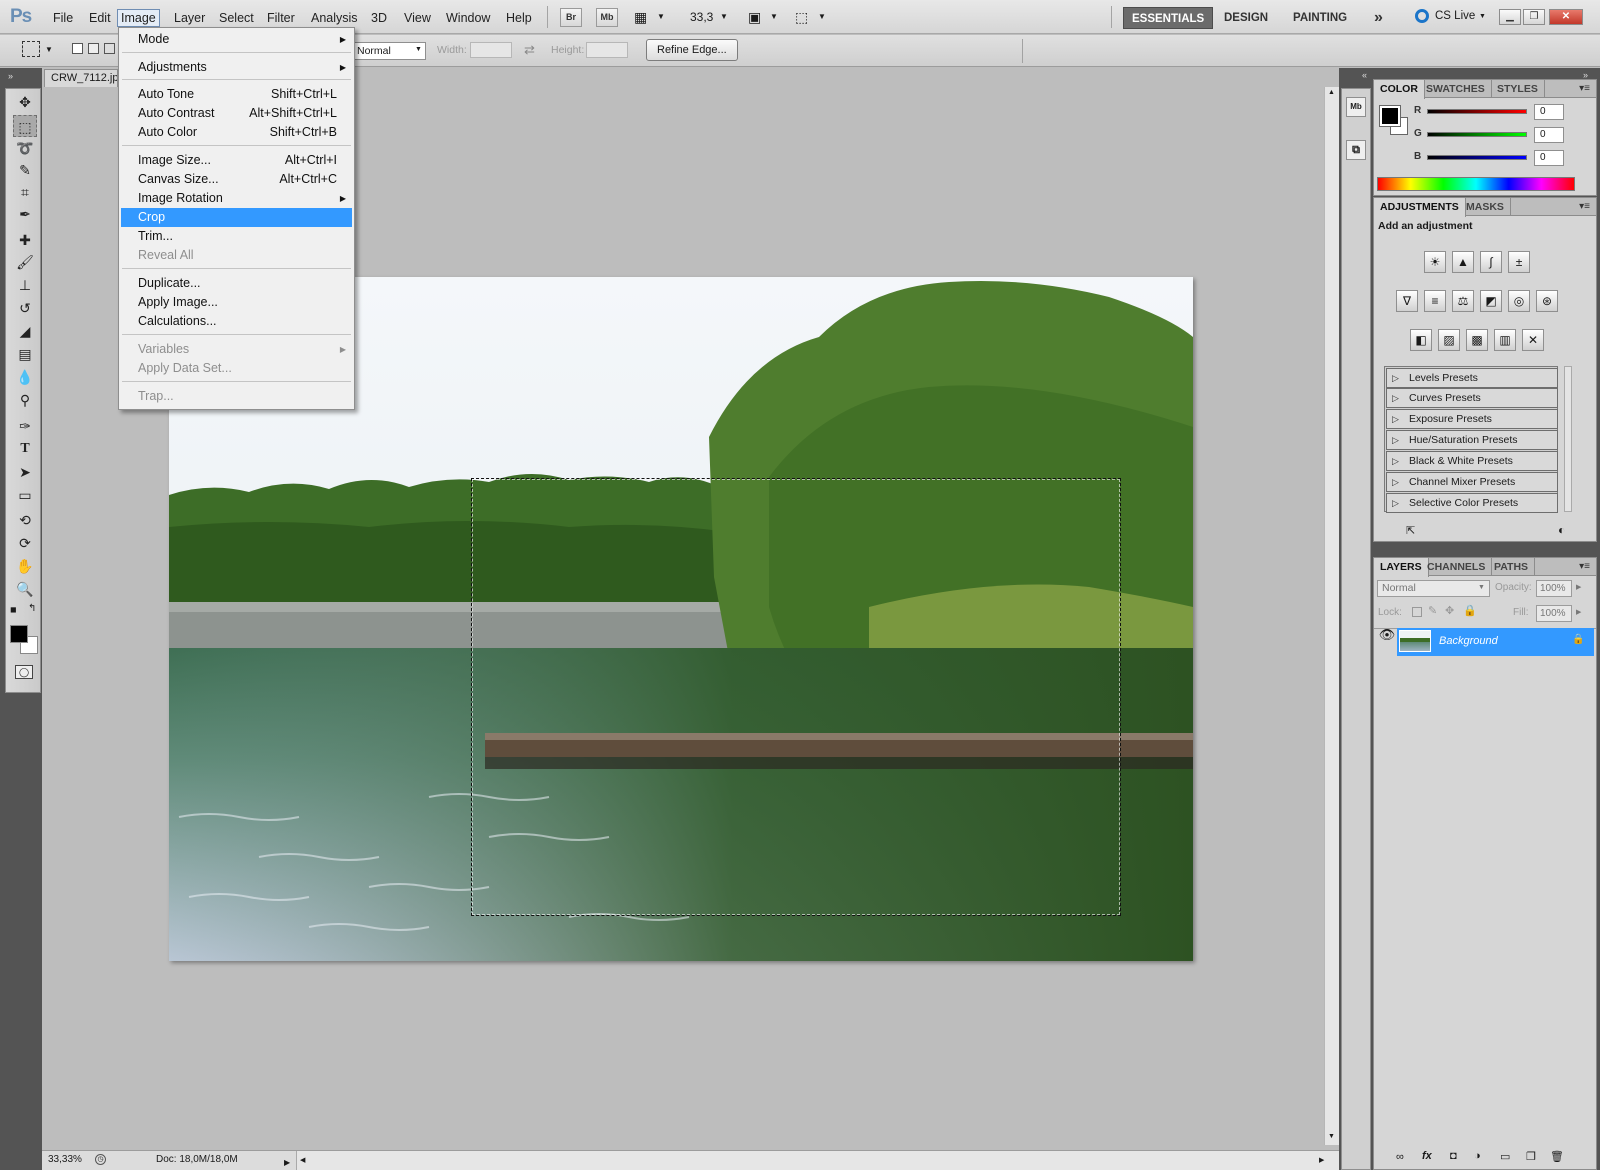 The image size is (1600, 1170). I want to click on channel-g-value: 0, so click(1549, 135).